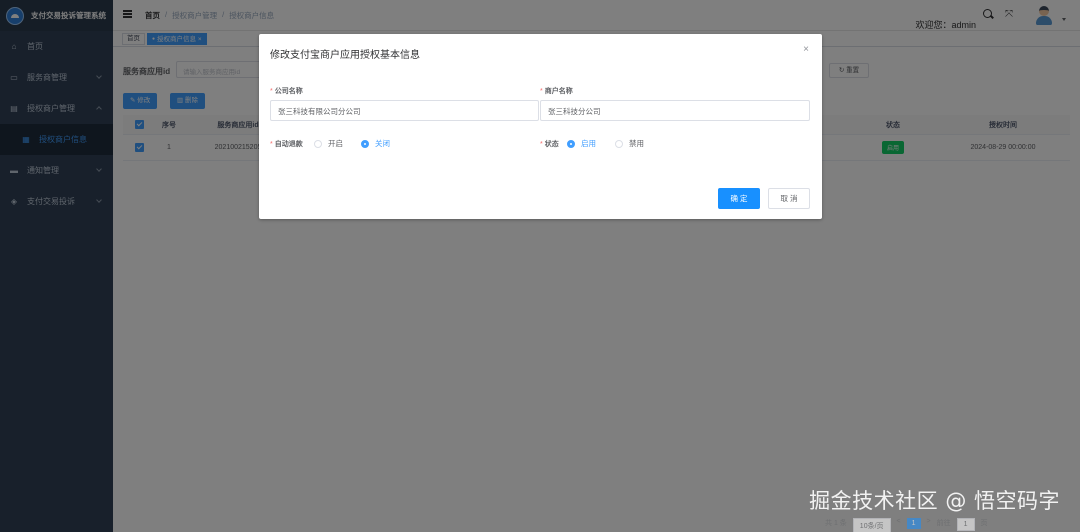  What do you see at coordinates (899, 521) in the screenshot?
I see `prev-page-button: <` at bounding box center [899, 521].